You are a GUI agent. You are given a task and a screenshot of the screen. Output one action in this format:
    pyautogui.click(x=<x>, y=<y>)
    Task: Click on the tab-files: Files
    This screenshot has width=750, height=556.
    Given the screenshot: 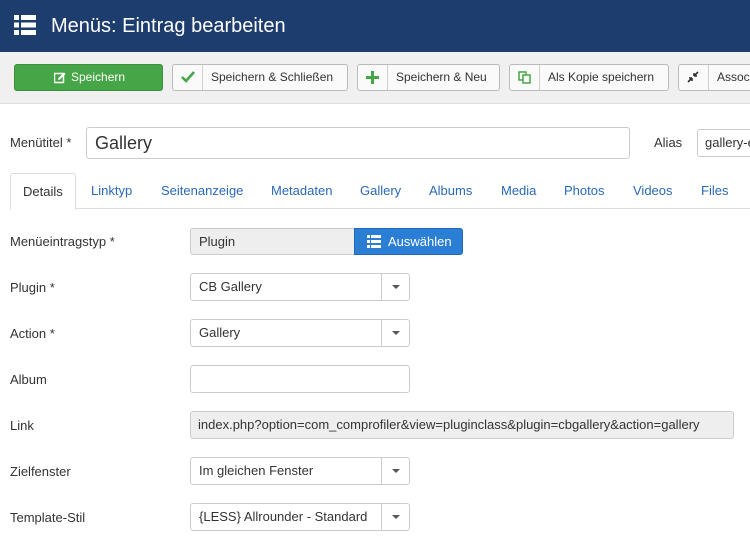 What is the action you would take?
    pyautogui.click(x=714, y=191)
    